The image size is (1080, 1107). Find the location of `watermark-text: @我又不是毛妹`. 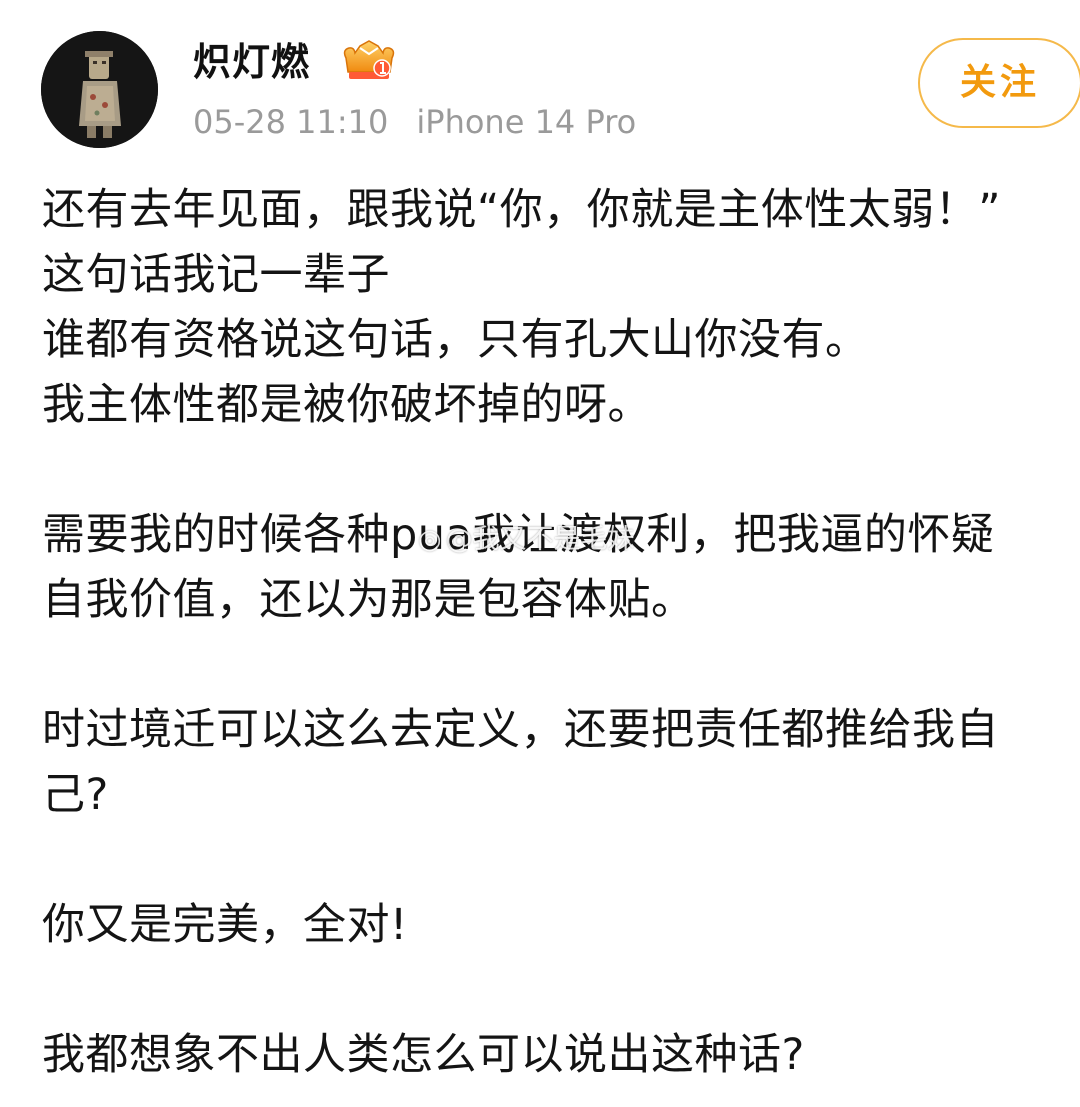

watermark-text: @我又不是毛妹 is located at coordinates (540, 539).